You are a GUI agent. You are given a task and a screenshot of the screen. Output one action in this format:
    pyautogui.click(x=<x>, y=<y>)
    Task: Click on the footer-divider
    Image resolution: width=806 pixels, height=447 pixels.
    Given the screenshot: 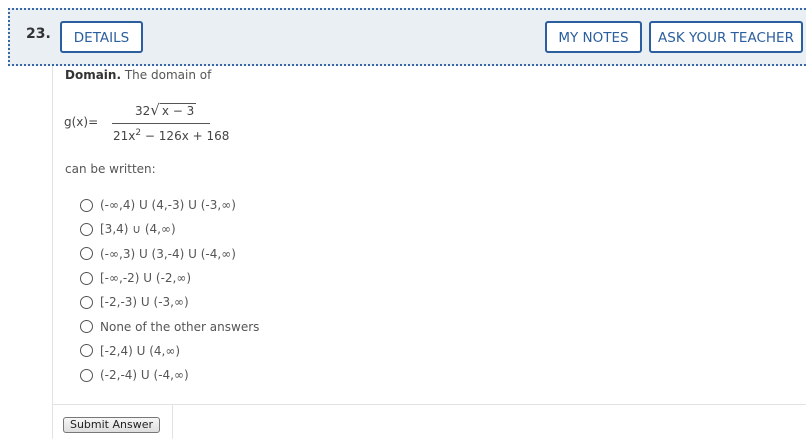 What is the action you would take?
    pyautogui.click(x=489, y=404)
    